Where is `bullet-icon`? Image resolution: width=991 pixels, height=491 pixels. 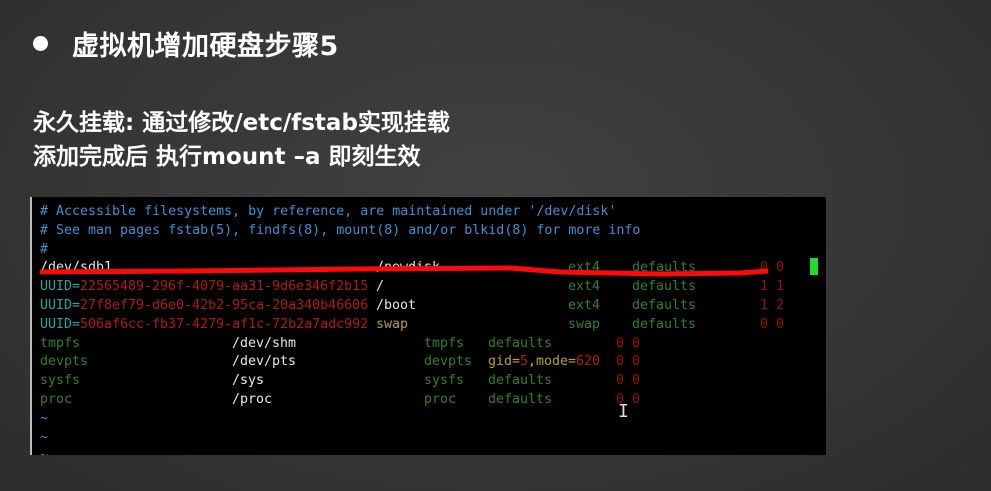
bullet-icon is located at coordinates (40, 43).